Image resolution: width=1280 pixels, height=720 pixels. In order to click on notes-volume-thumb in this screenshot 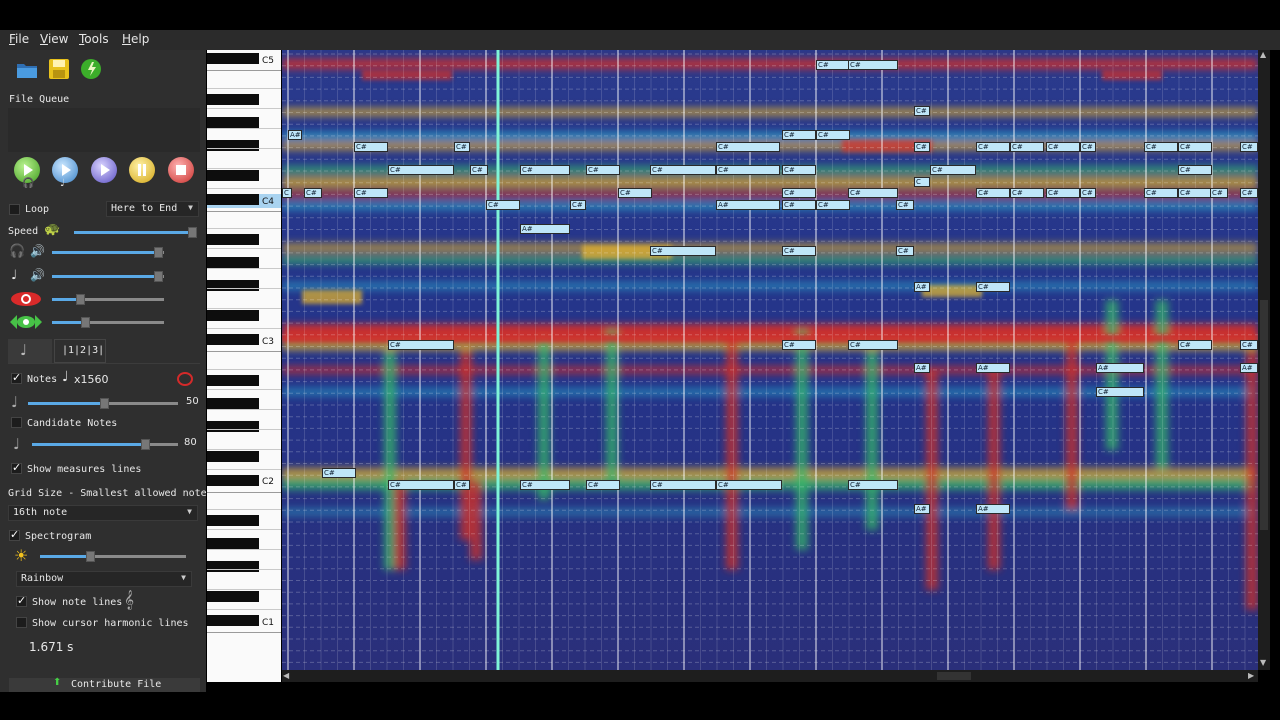, I will do `click(158, 276)`.